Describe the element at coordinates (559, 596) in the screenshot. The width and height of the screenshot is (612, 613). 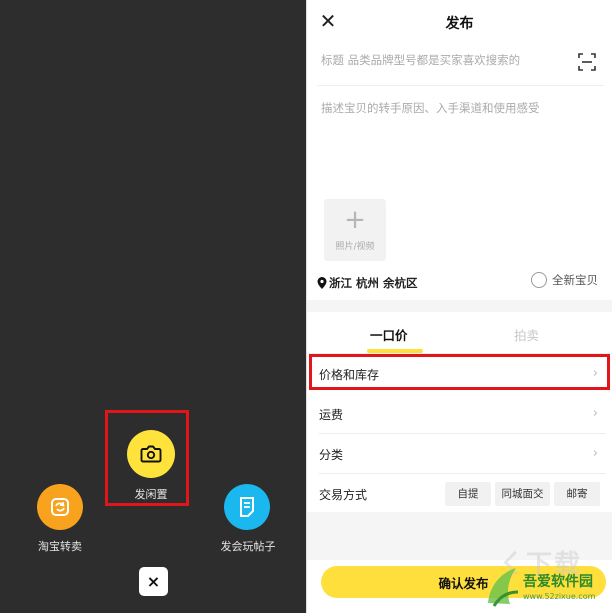
I see `watermark-url: www.52zixue.com` at that location.